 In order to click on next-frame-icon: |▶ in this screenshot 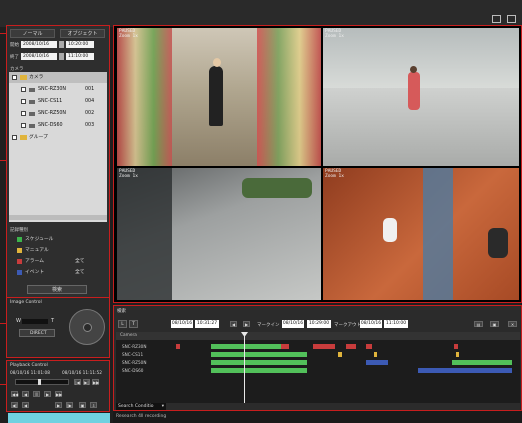, I will do `click(69, 405)`.